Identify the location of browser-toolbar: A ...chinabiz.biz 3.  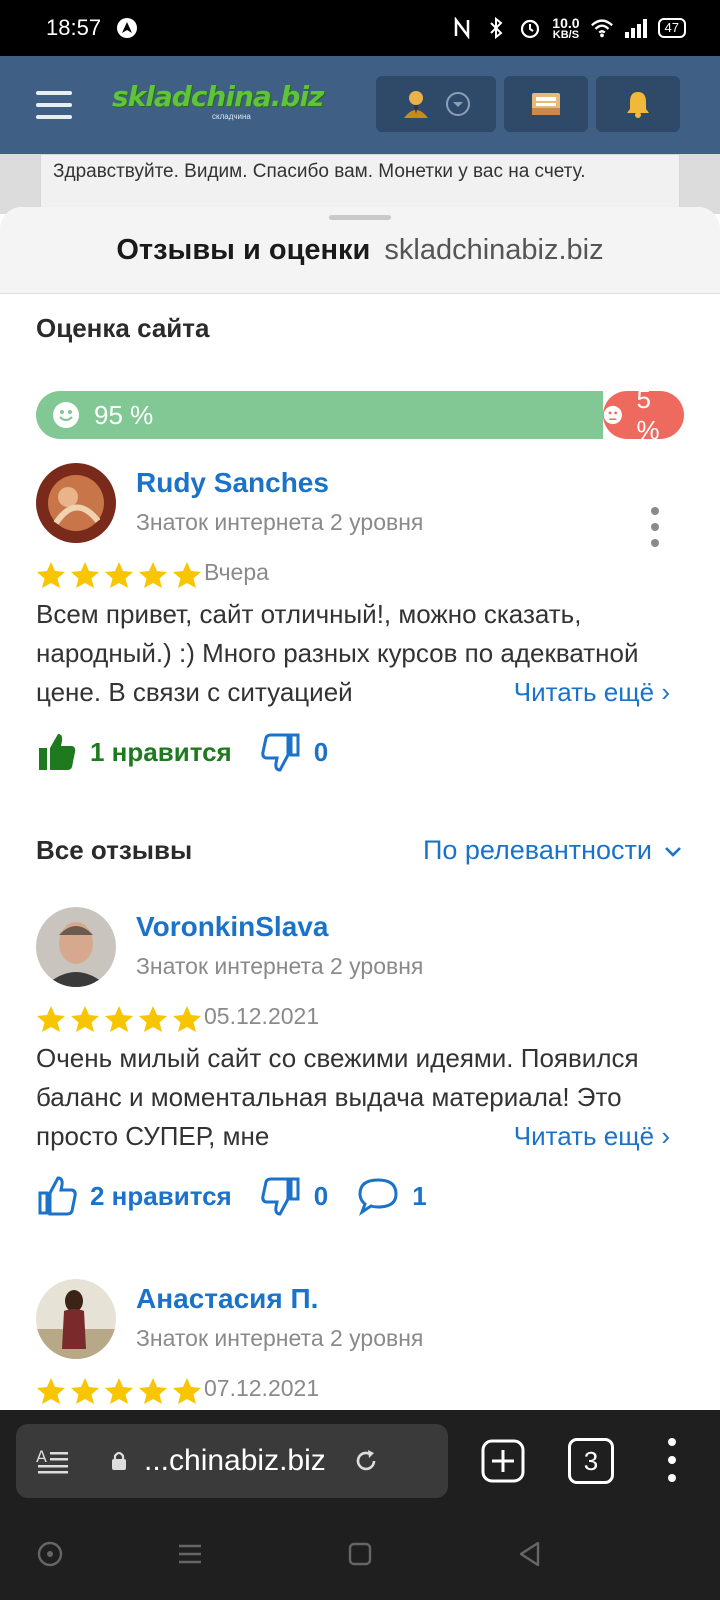
(360, 1460).